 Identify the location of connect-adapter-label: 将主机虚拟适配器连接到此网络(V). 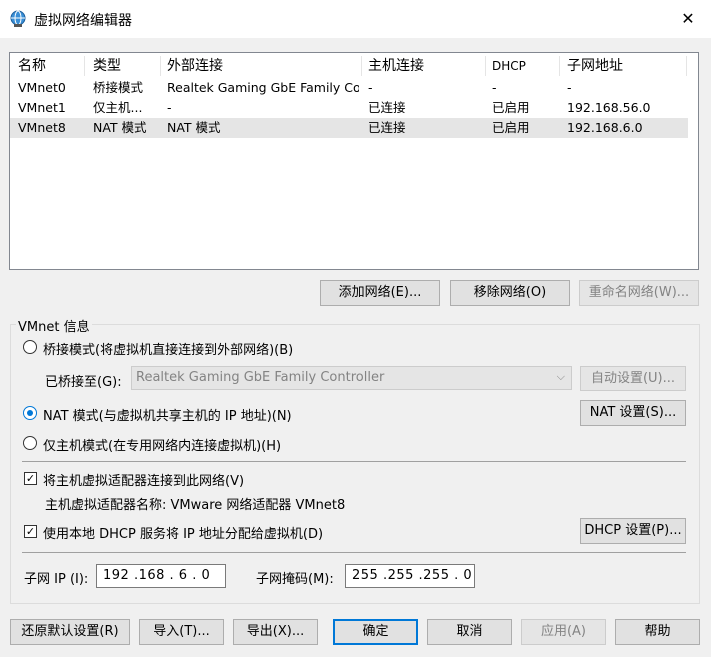
(143, 479).